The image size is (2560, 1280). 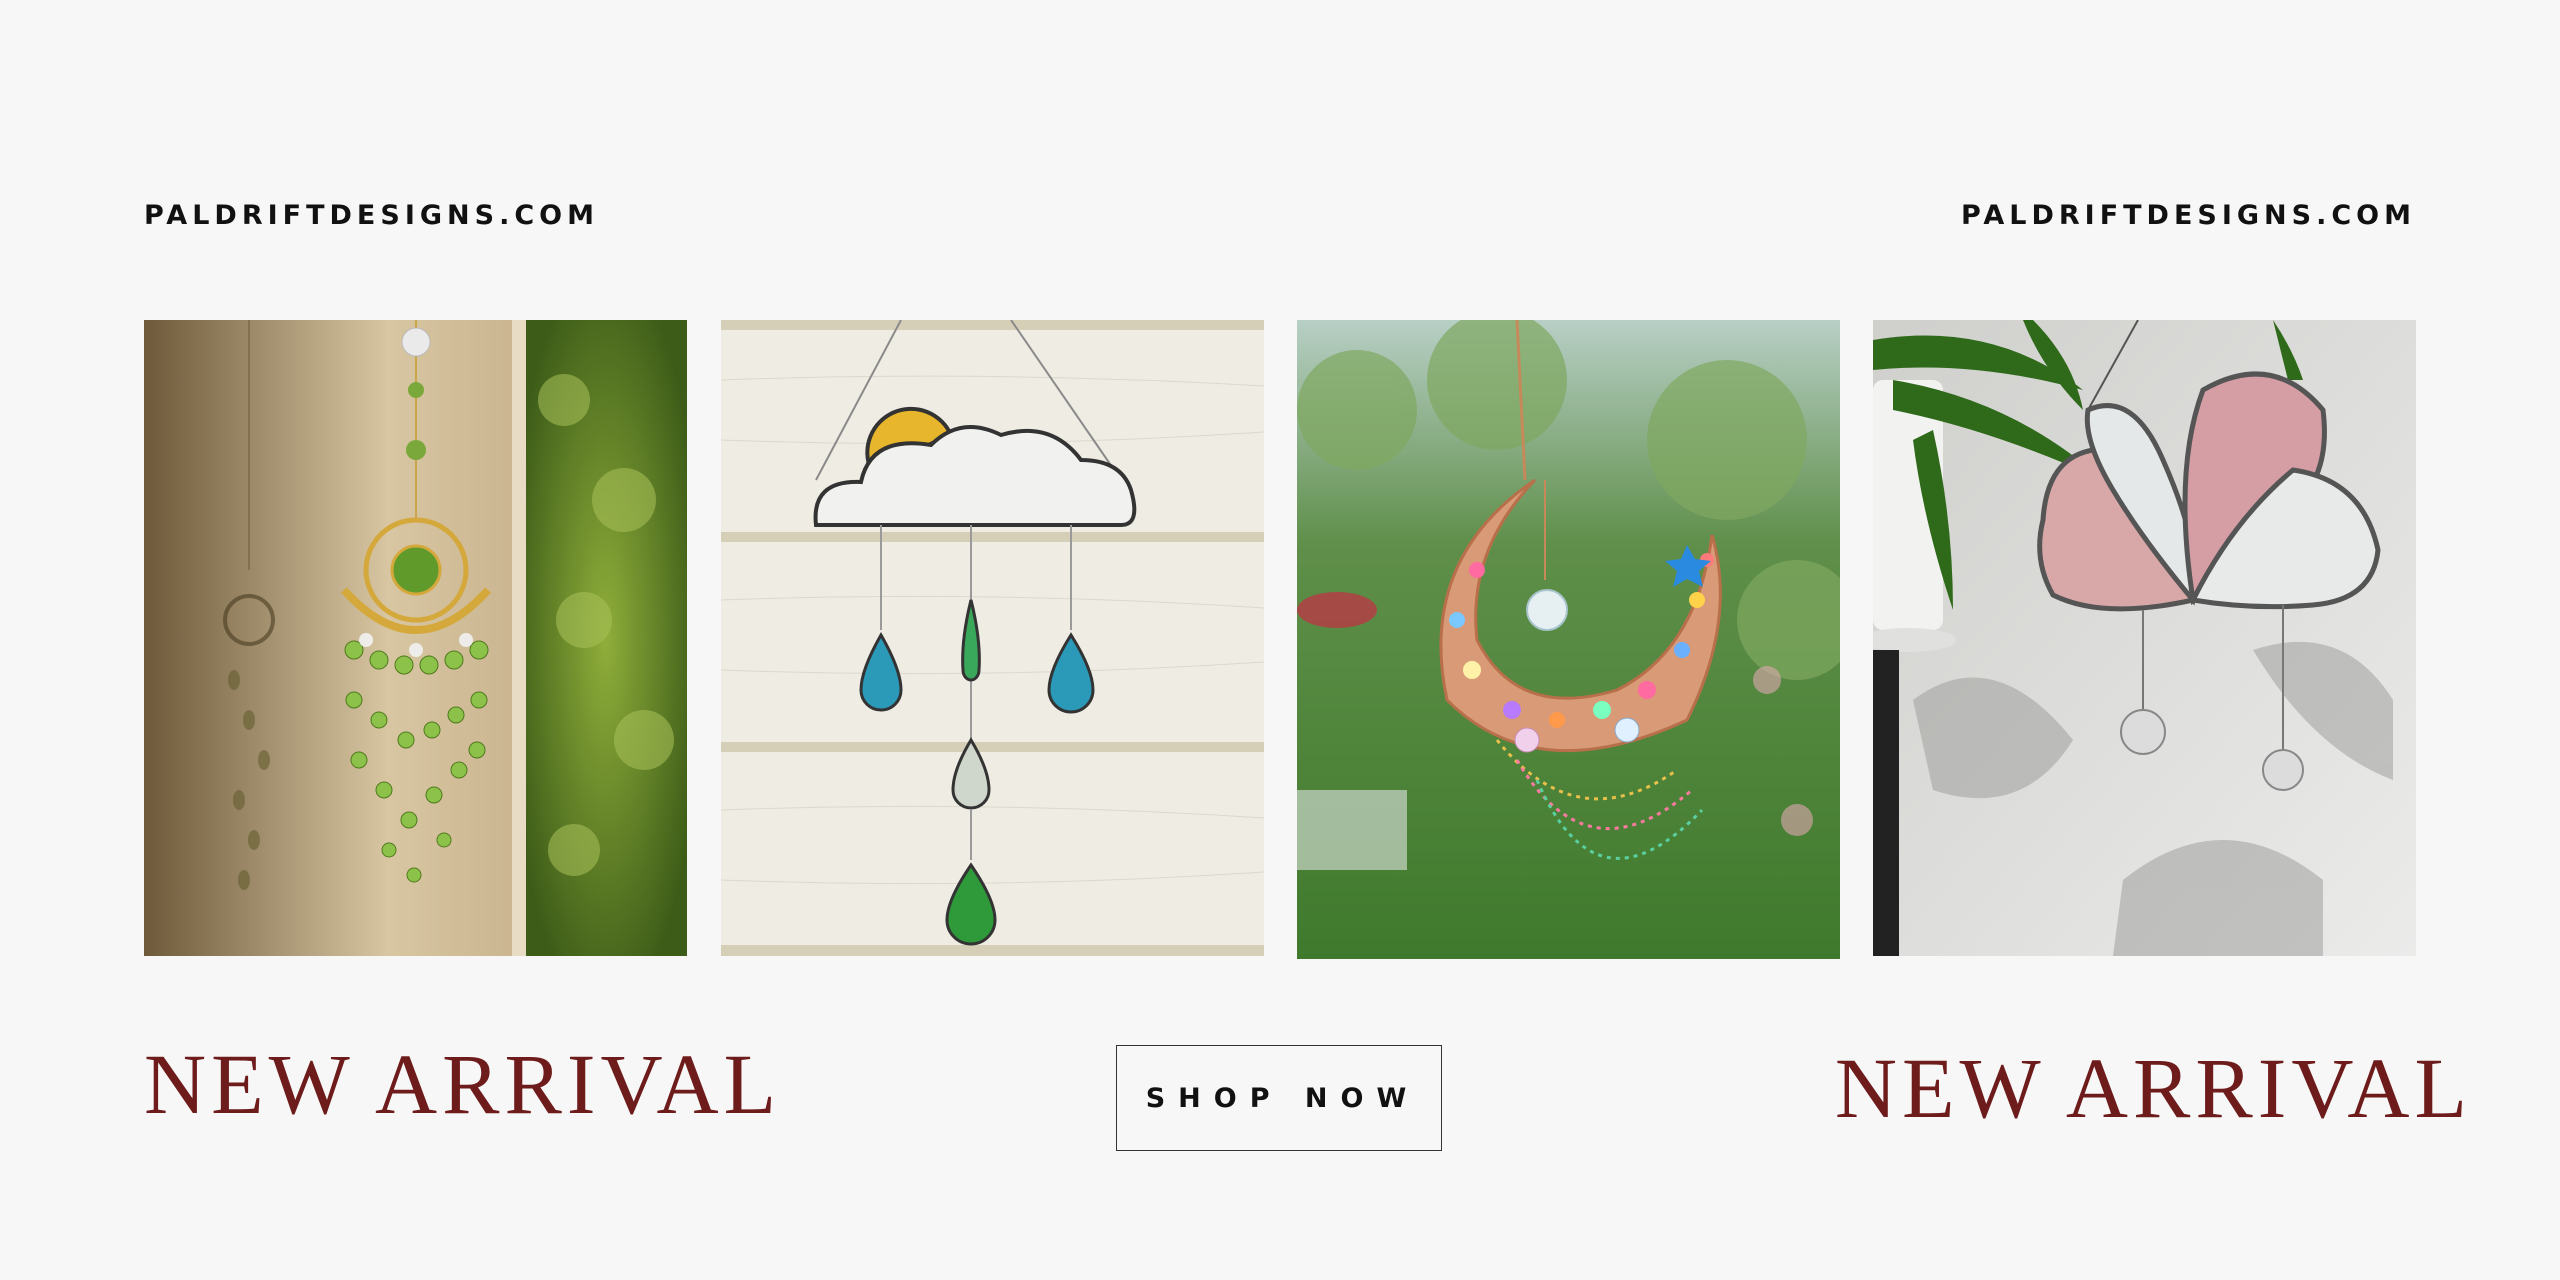 What do you see at coordinates (415, 638) in the screenshot?
I see `product-image-sun-moon-suncatcher` at bounding box center [415, 638].